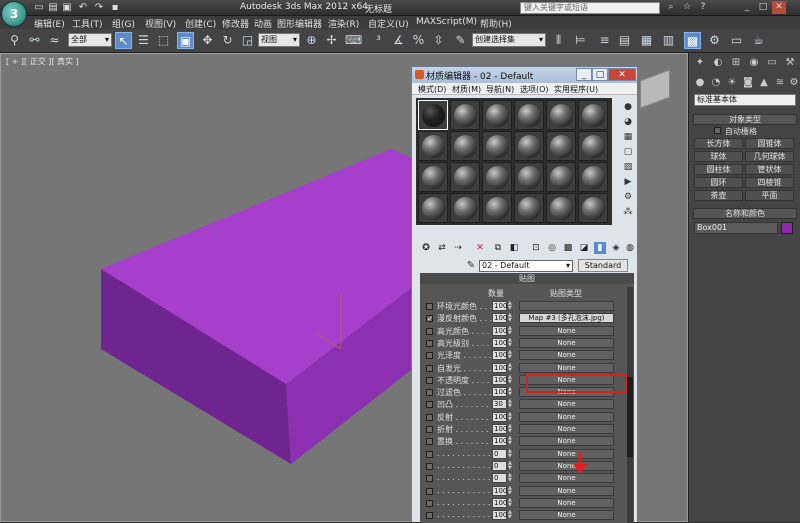 The height and width of the screenshot is (523, 800). I want to click on selection-filter-dropdown: 全部, so click(90, 40).